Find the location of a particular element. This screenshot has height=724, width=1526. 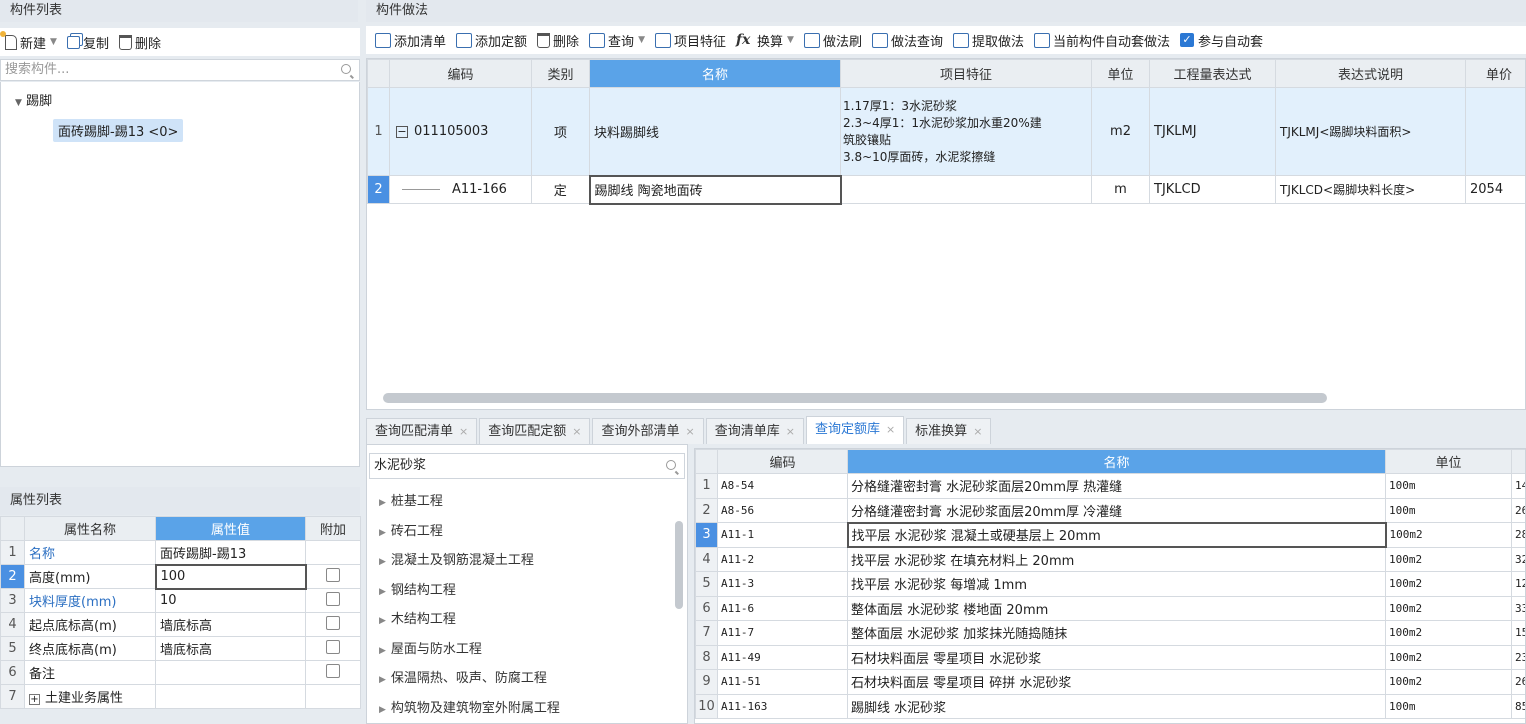

quota-name-input: 踢脚线 陶瓷地面砖 is located at coordinates (715, 189).